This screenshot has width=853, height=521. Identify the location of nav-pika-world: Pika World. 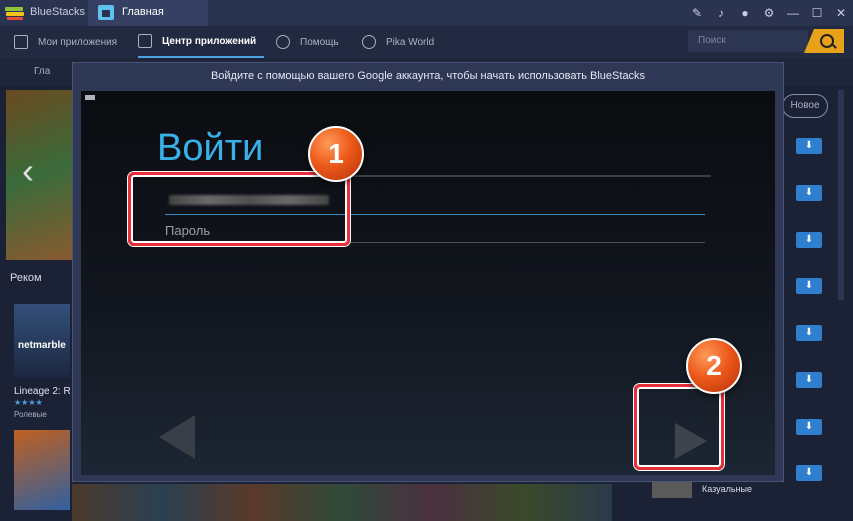
(398, 42).